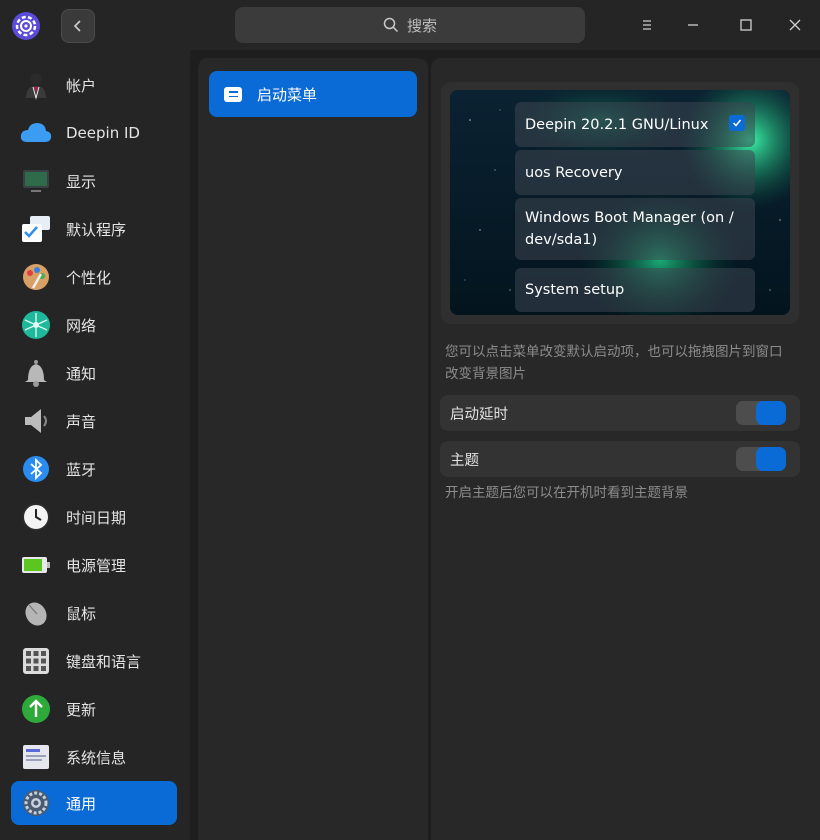  I want to click on sidebar-item-datetime: 时间日期, so click(94, 517).